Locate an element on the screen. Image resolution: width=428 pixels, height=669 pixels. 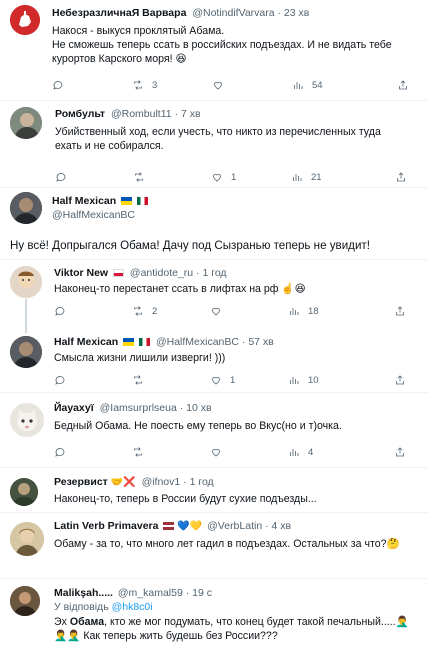
tweet-header: Malikşah..... @m_kamal59 · 19 с is located at coordinates (133, 593).